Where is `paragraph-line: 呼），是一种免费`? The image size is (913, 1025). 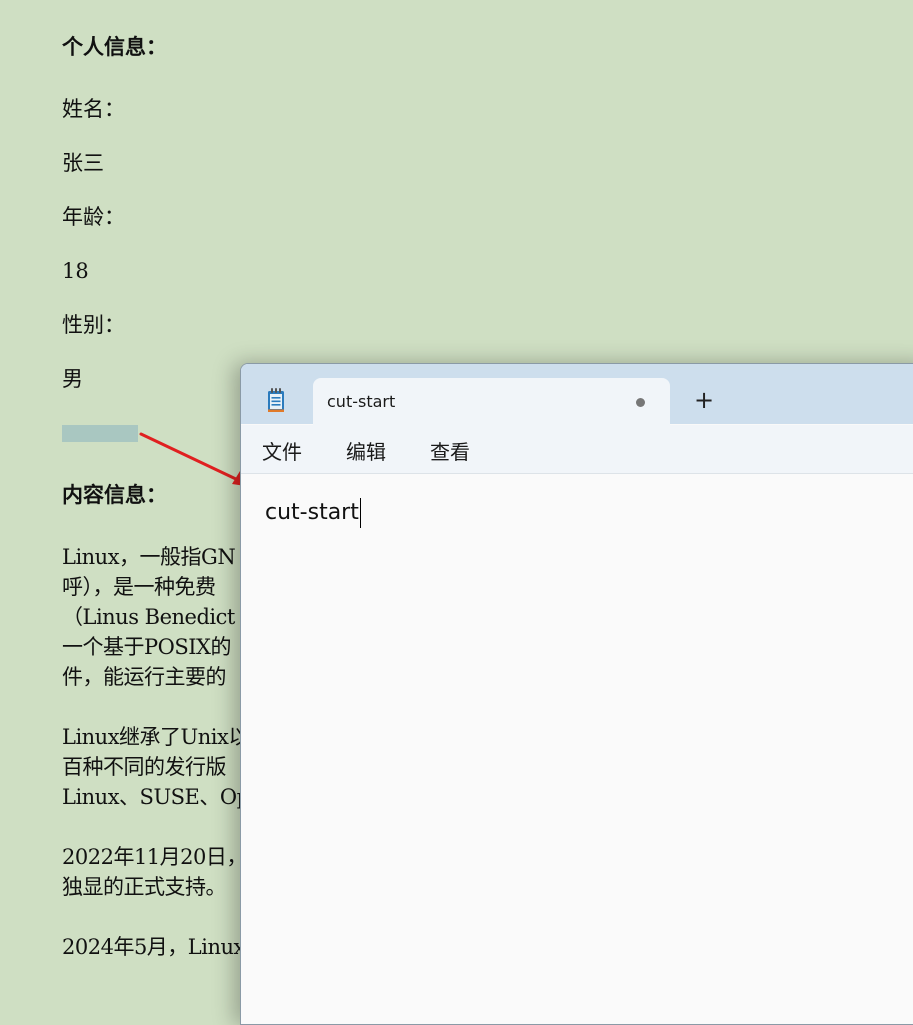 paragraph-line: 呼），是一种免费 is located at coordinates (139, 587).